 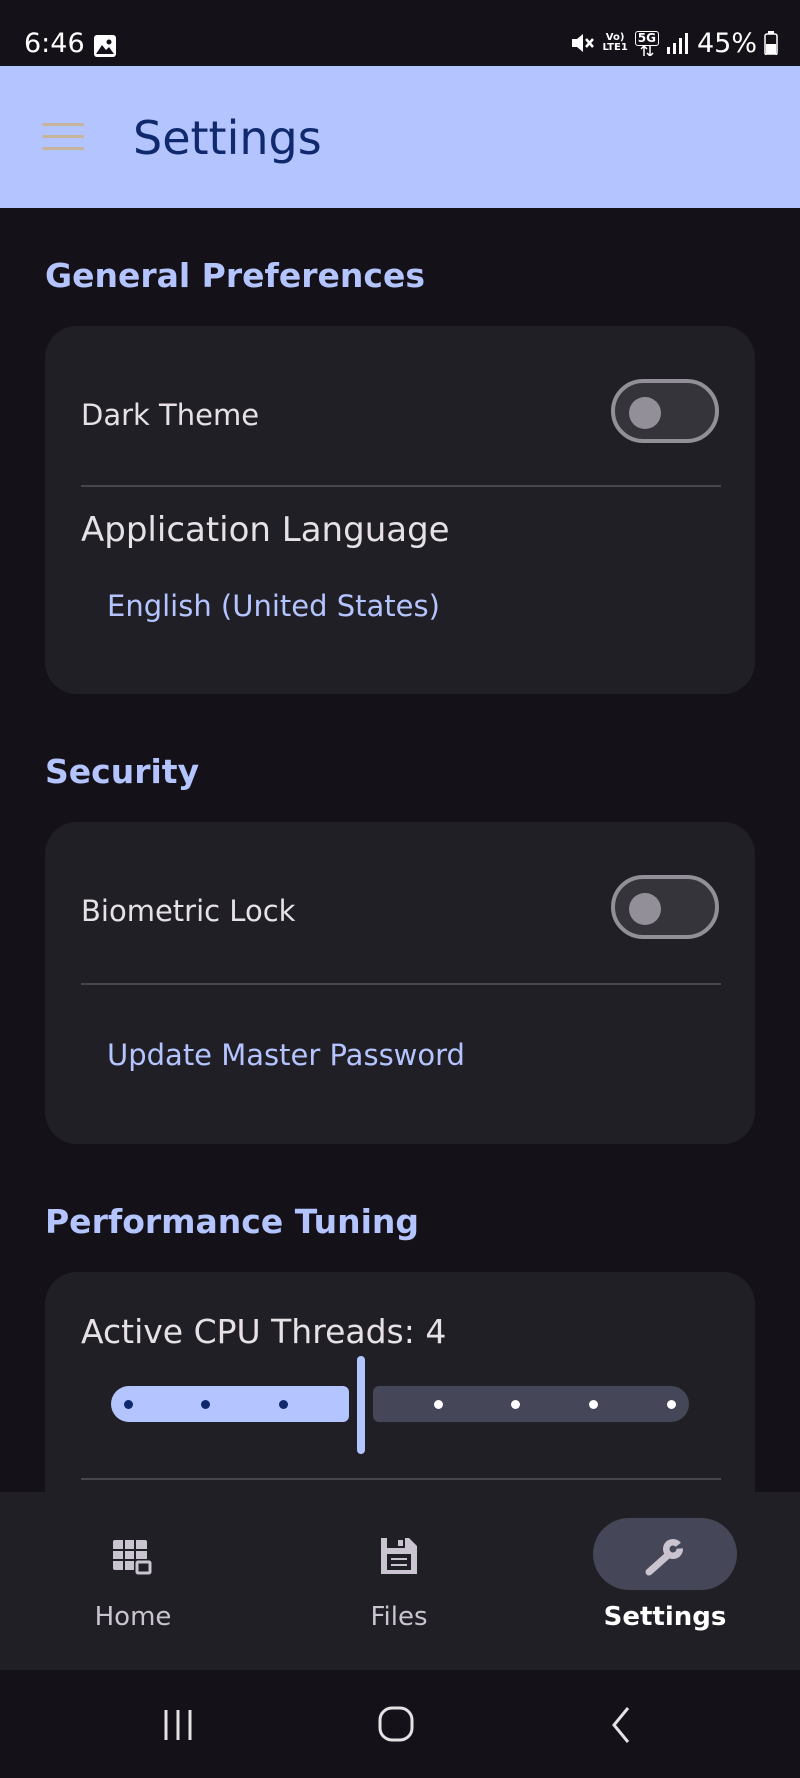 What do you see at coordinates (105, 46) in the screenshot?
I see `gallery-notification-icon` at bounding box center [105, 46].